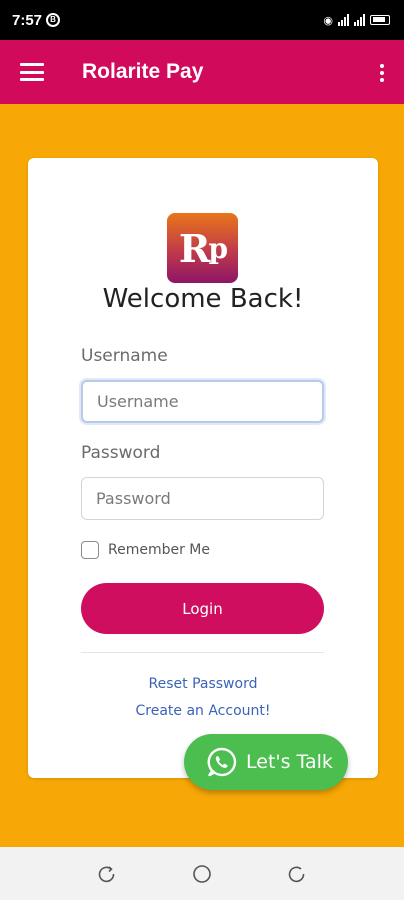 The height and width of the screenshot is (900, 404). I want to click on home-icon, so click(202, 874).